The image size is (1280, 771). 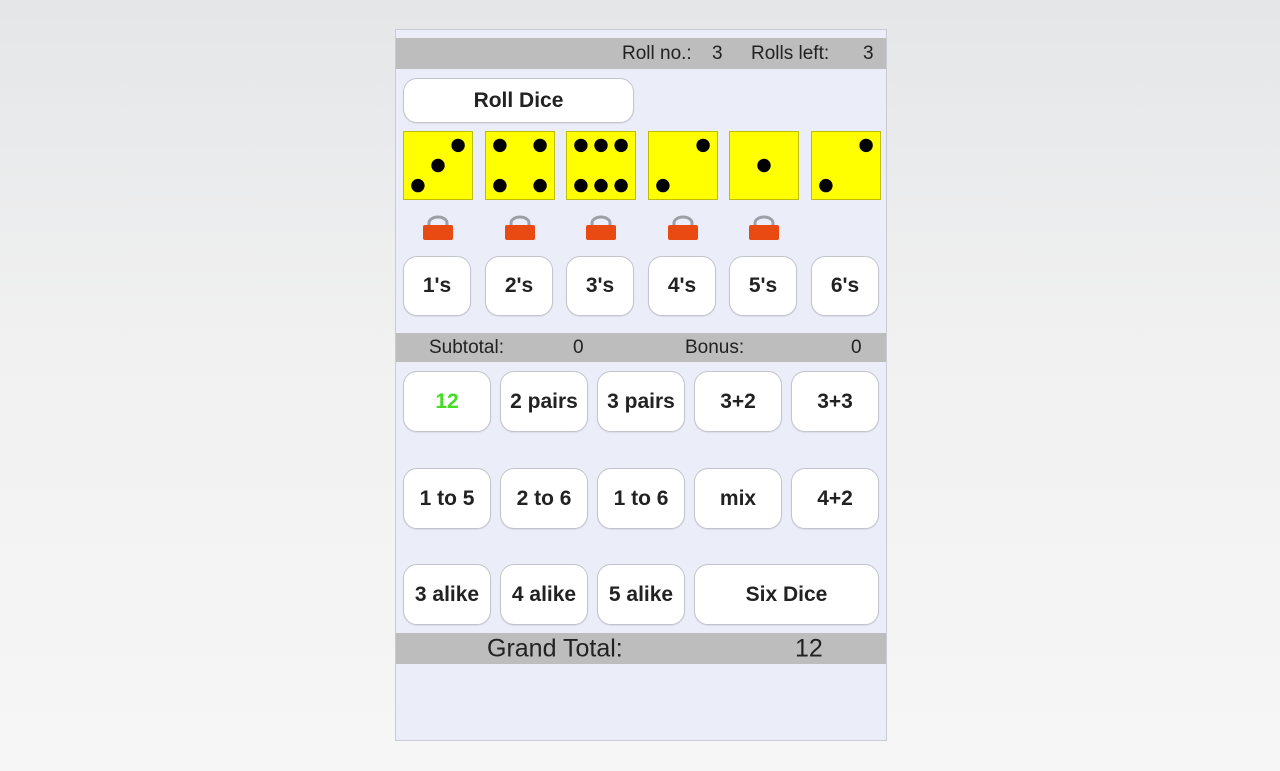 What do you see at coordinates (738, 401) in the screenshot?
I see `three-plus-two-button: 3+2` at bounding box center [738, 401].